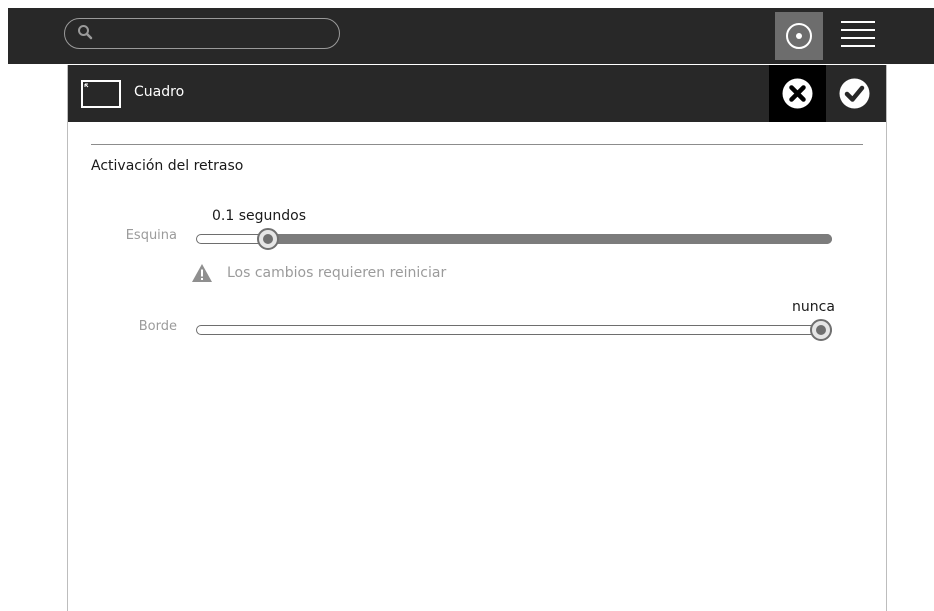 This screenshot has width=934, height=611. Describe the element at coordinates (268, 239) in the screenshot. I see `corner-slider-knob` at that location.